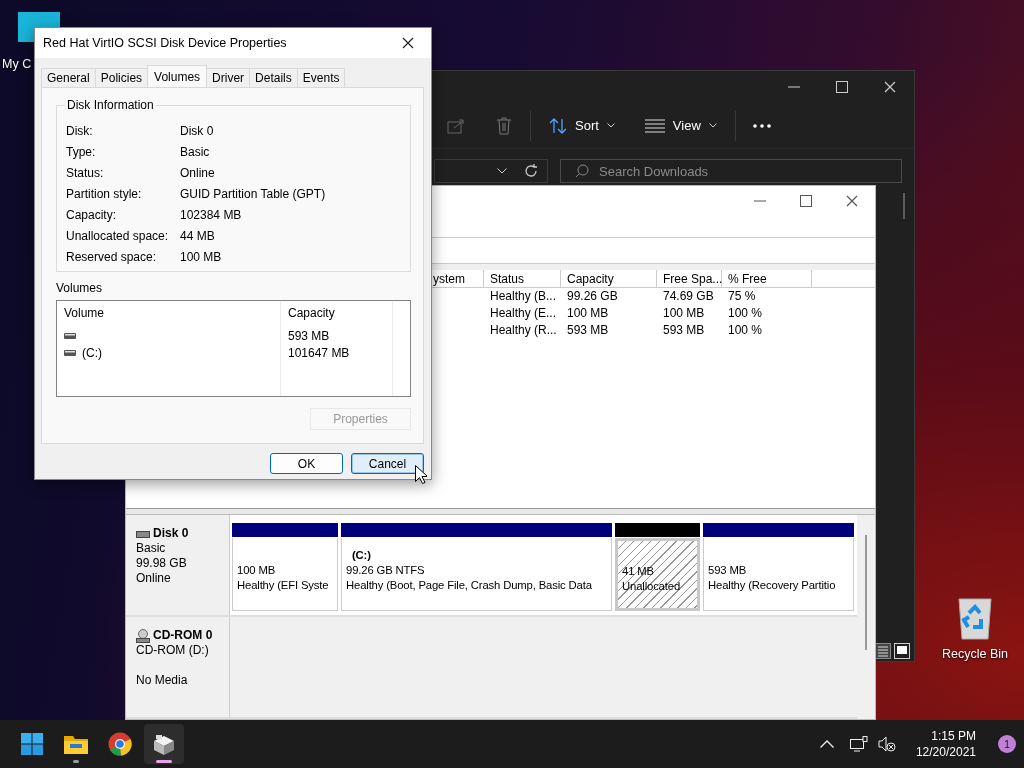  What do you see at coordinates (476, 574) in the screenshot?
I see `partition-block: (C:) 99.26 GB NTFS Healthy (Boot, Page File, Crash Dump, Basic Data` at bounding box center [476, 574].